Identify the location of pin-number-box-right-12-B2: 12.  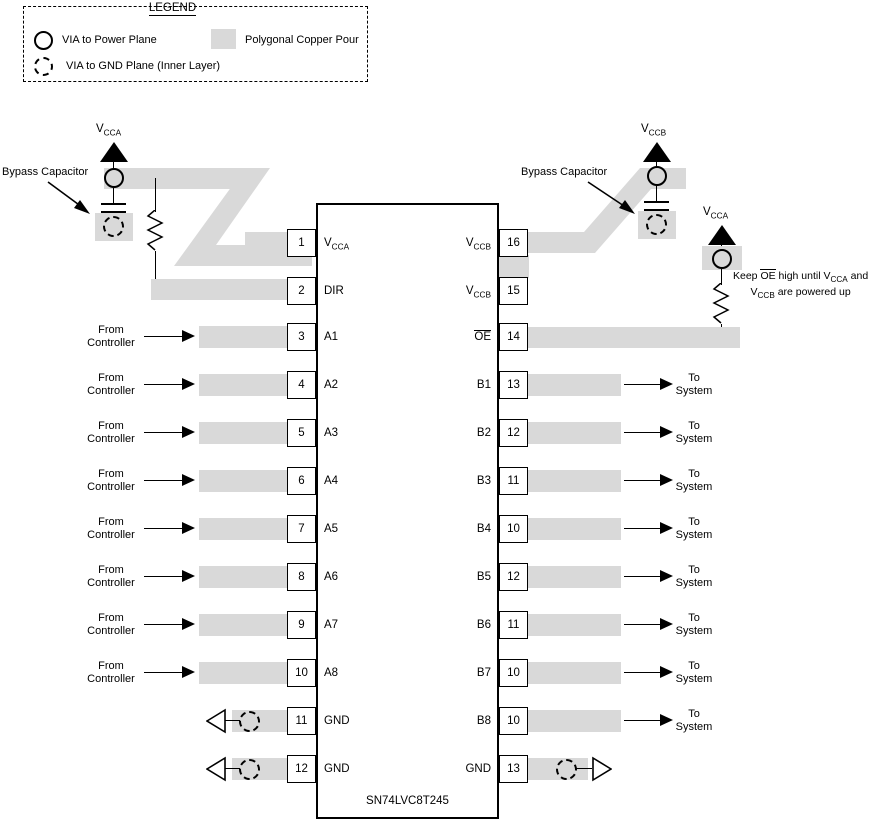
(513, 433).